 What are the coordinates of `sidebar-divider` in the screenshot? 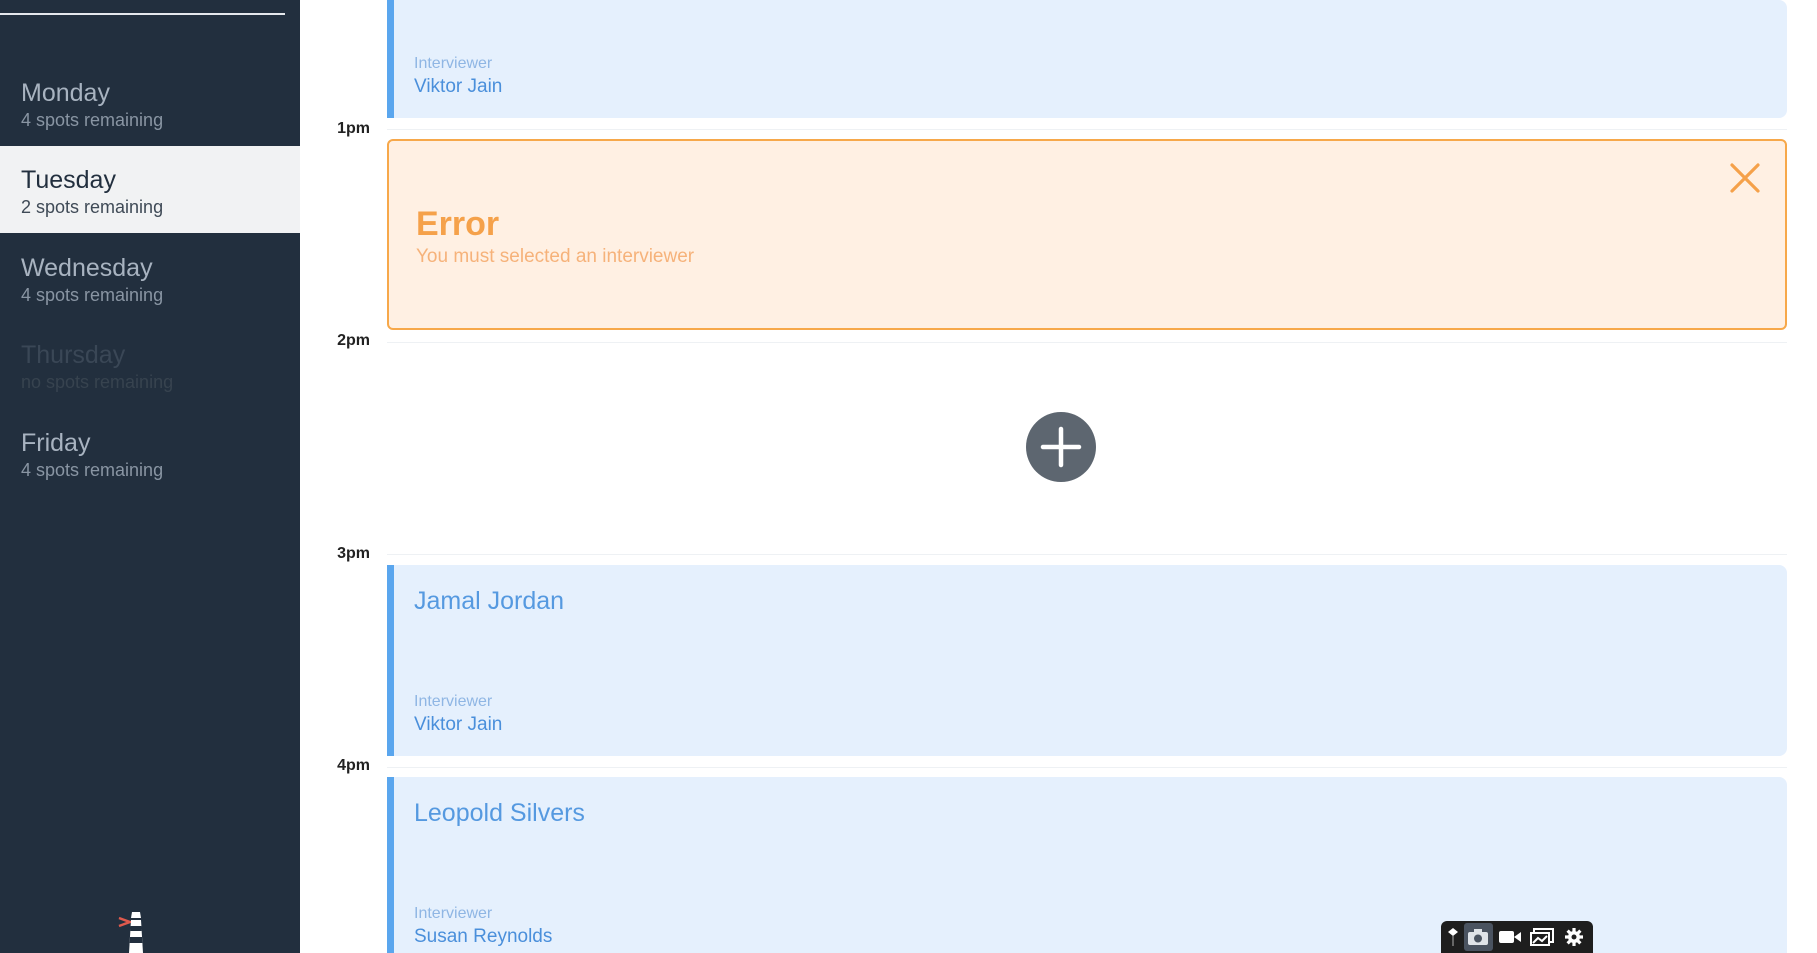 It's located at (142, 14).